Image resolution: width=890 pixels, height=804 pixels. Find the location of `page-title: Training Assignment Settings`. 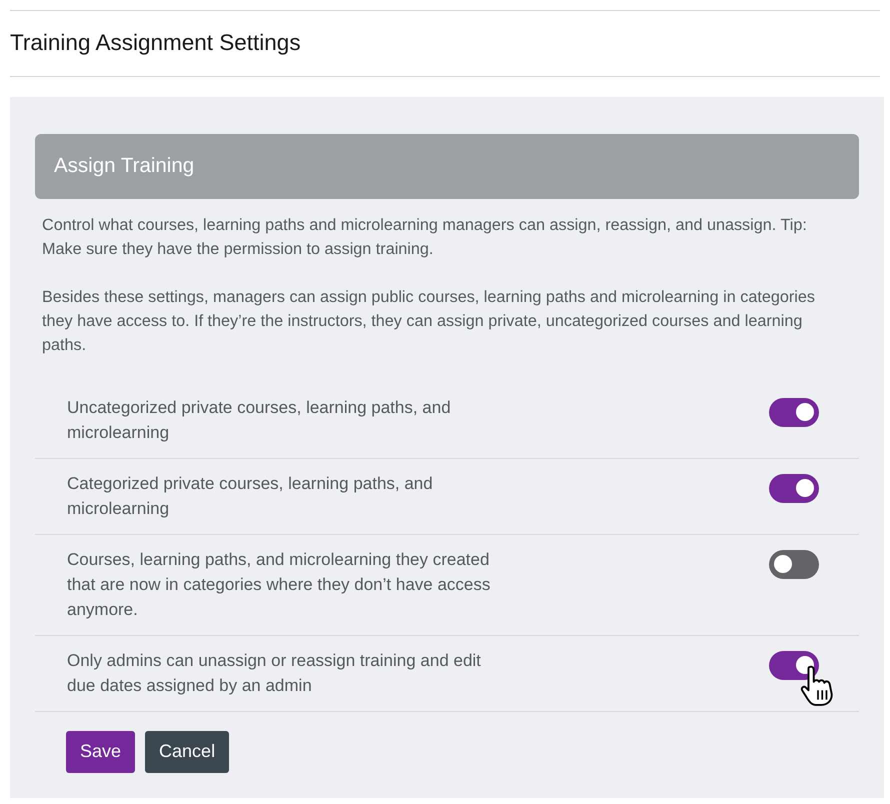

page-title: Training Assignment Settings is located at coordinates (155, 43).